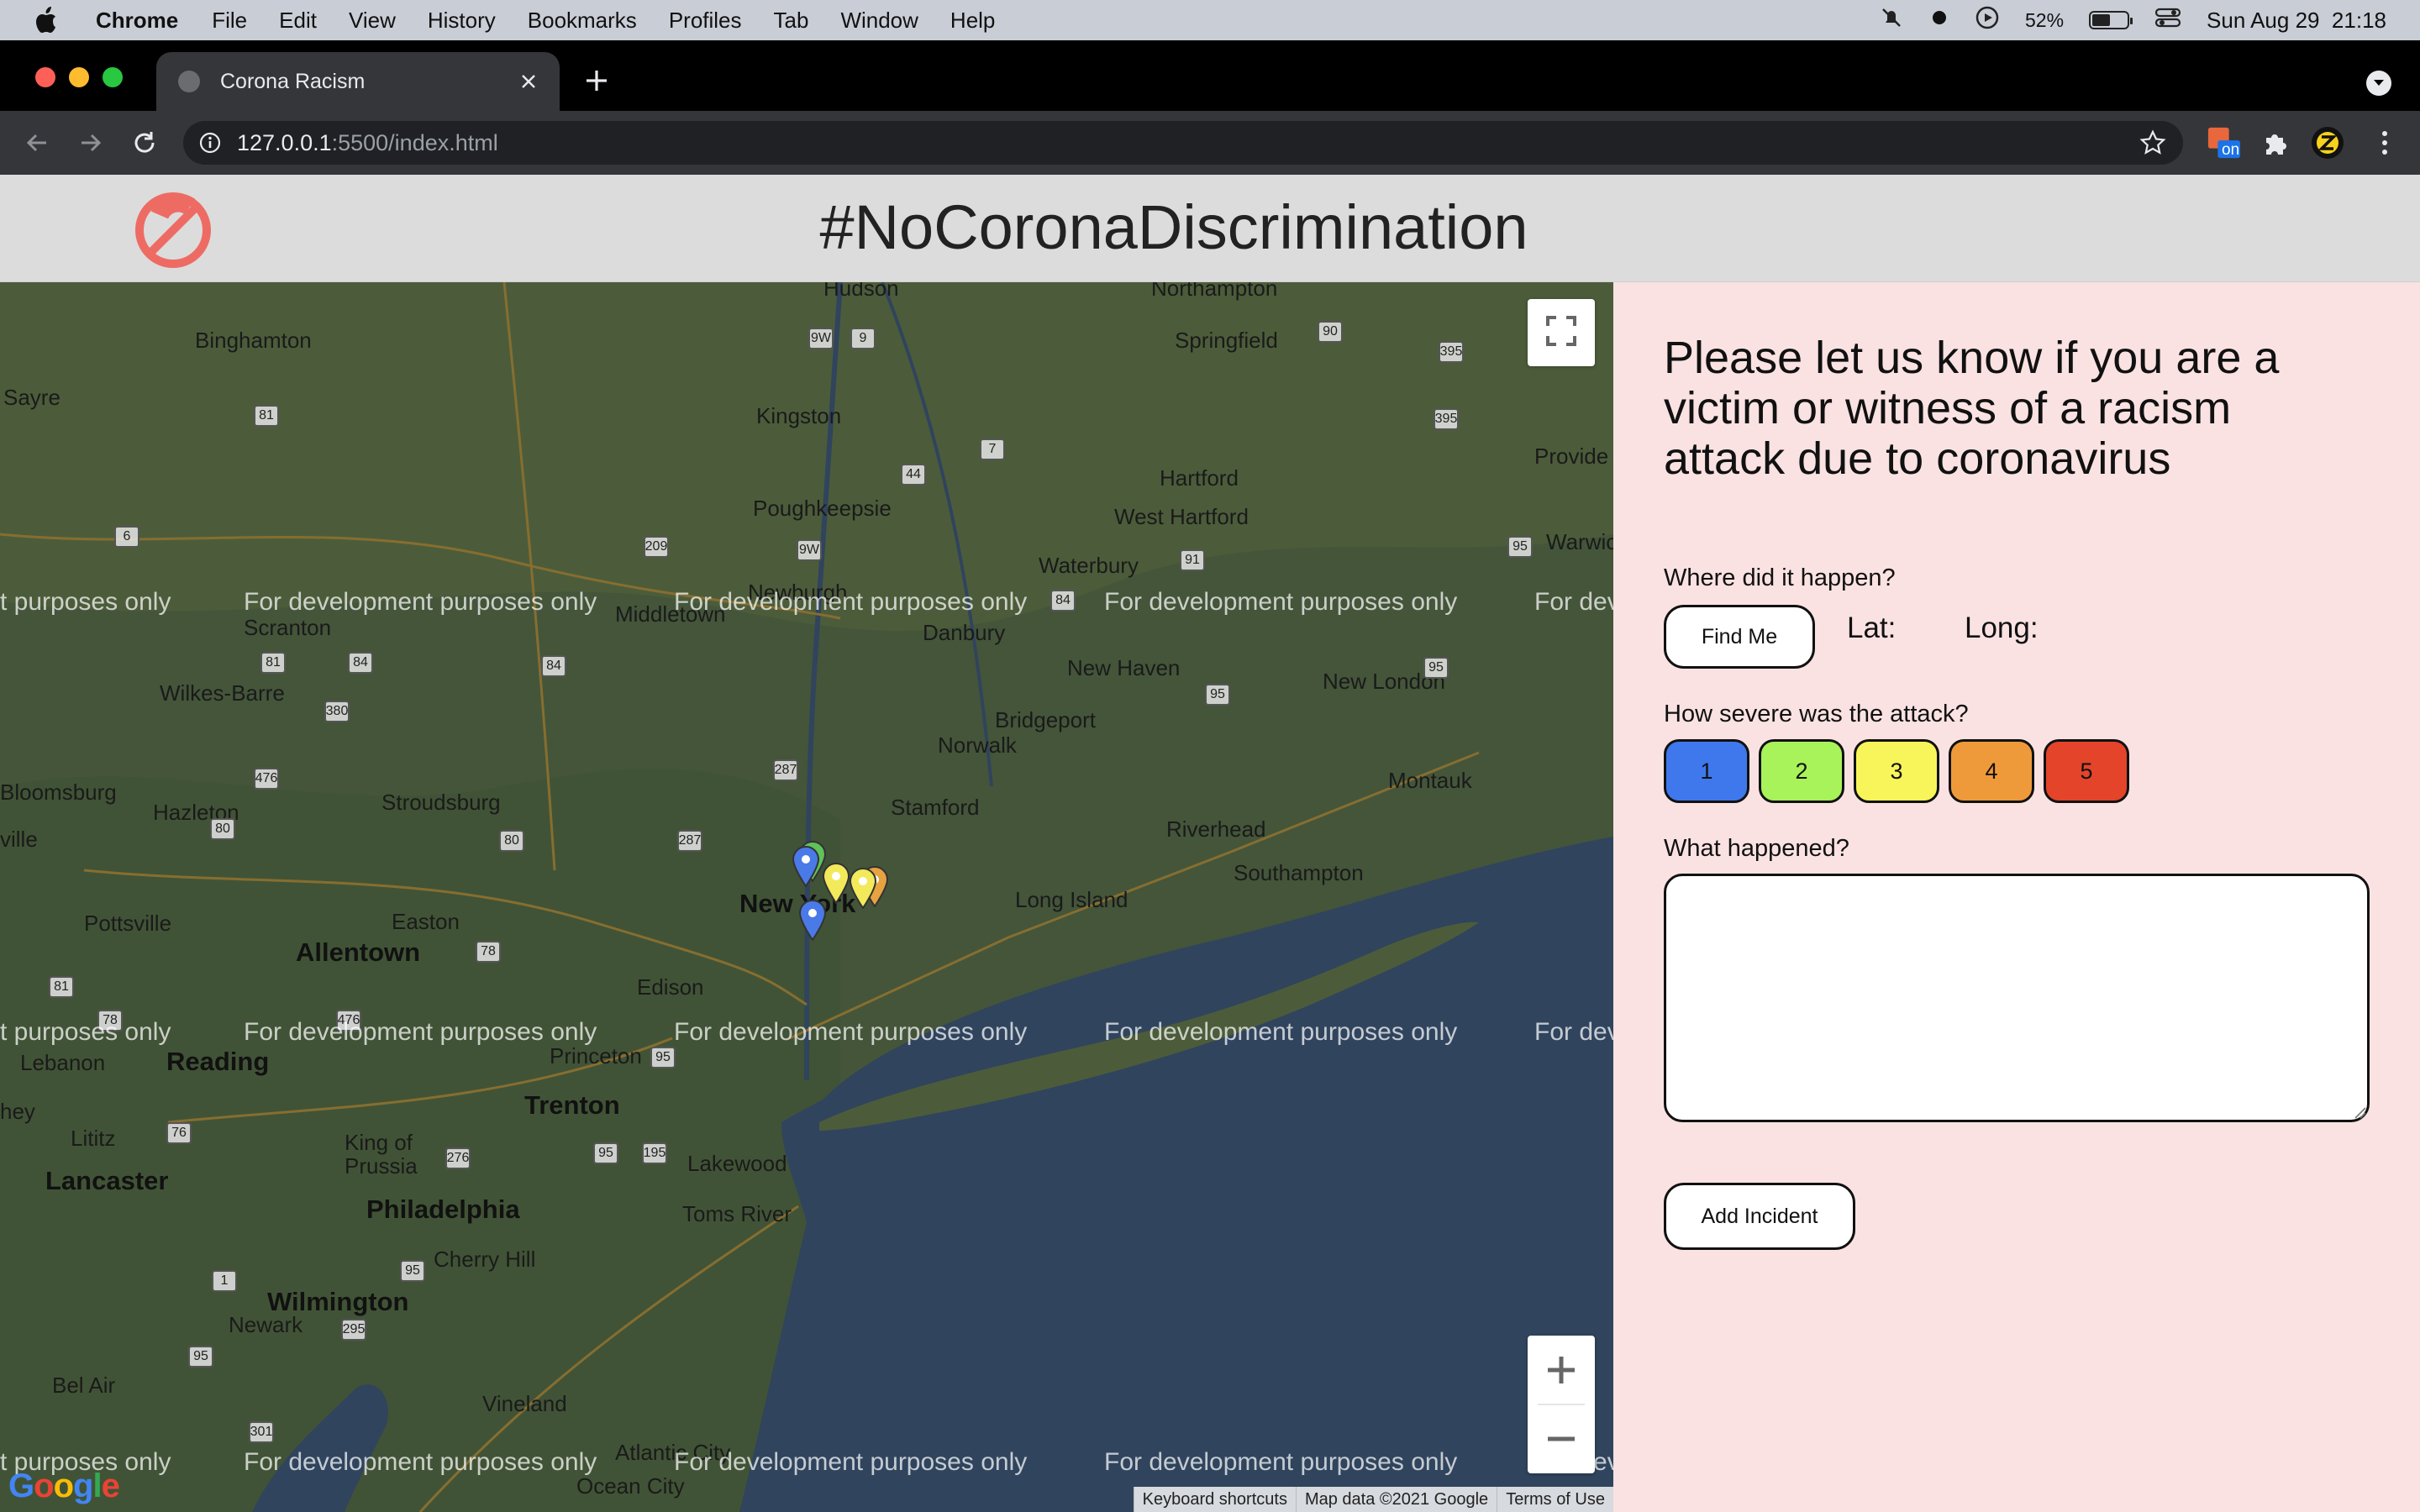  What do you see at coordinates (1396, 1499) in the screenshot?
I see `map-data-credit: Map data ©2021 Google` at bounding box center [1396, 1499].